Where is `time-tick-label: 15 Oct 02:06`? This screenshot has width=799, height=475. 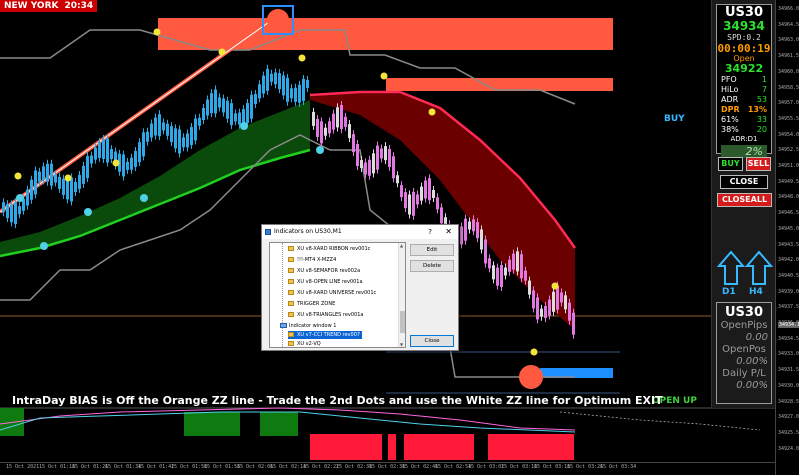 time-tick-label: 15 Oct 02:06 is located at coordinates (255, 467).